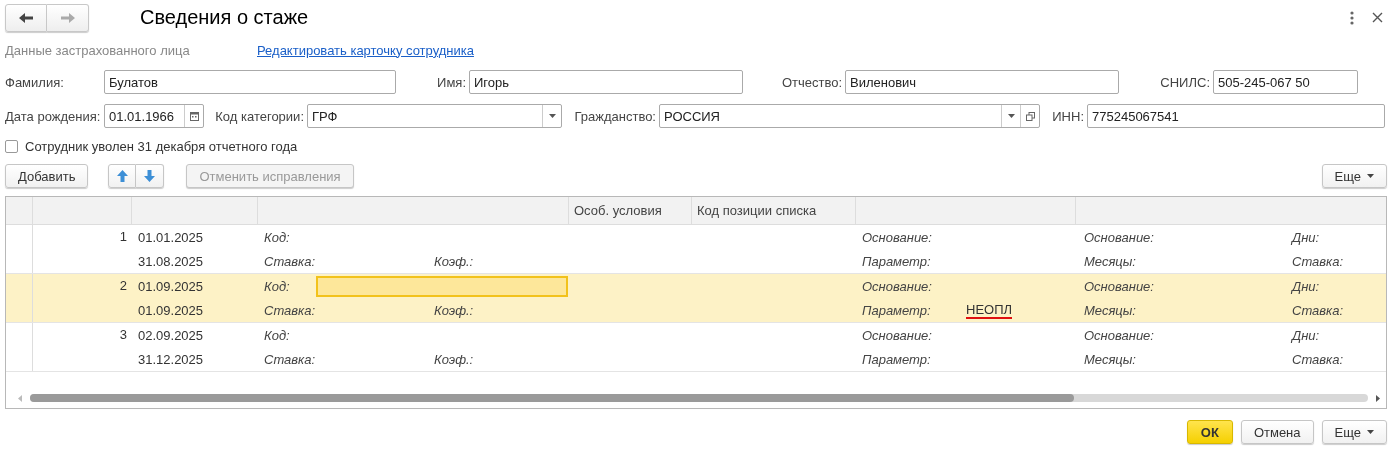 The image size is (1395, 451). What do you see at coordinates (11, 146) in the screenshot?
I see `checkbox` at bounding box center [11, 146].